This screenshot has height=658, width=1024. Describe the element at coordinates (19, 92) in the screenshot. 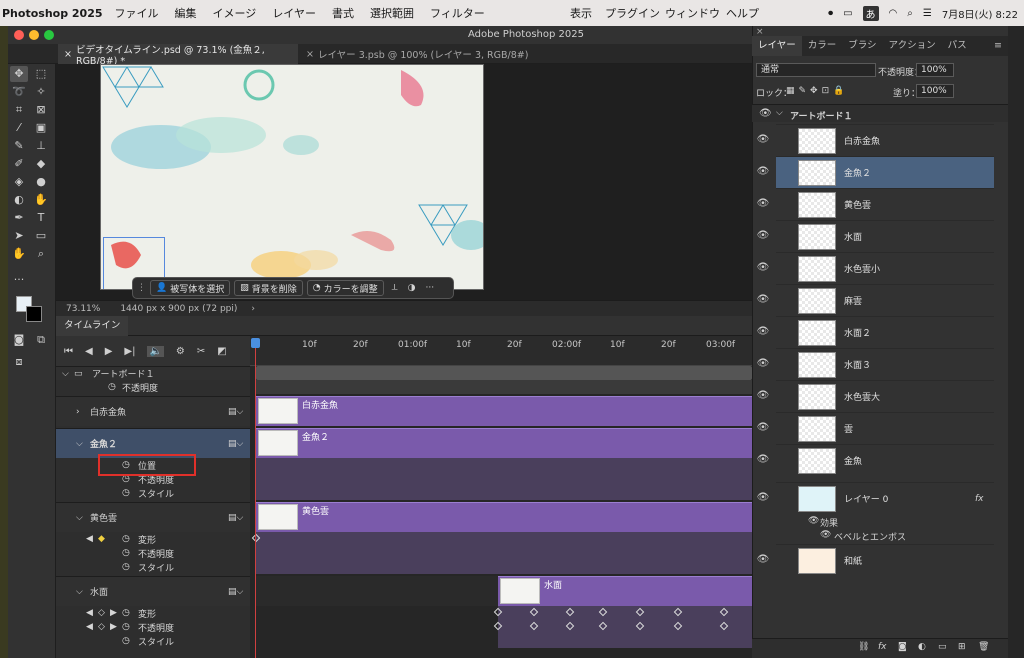

I see `lasso-tool-icon: ➰` at that location.